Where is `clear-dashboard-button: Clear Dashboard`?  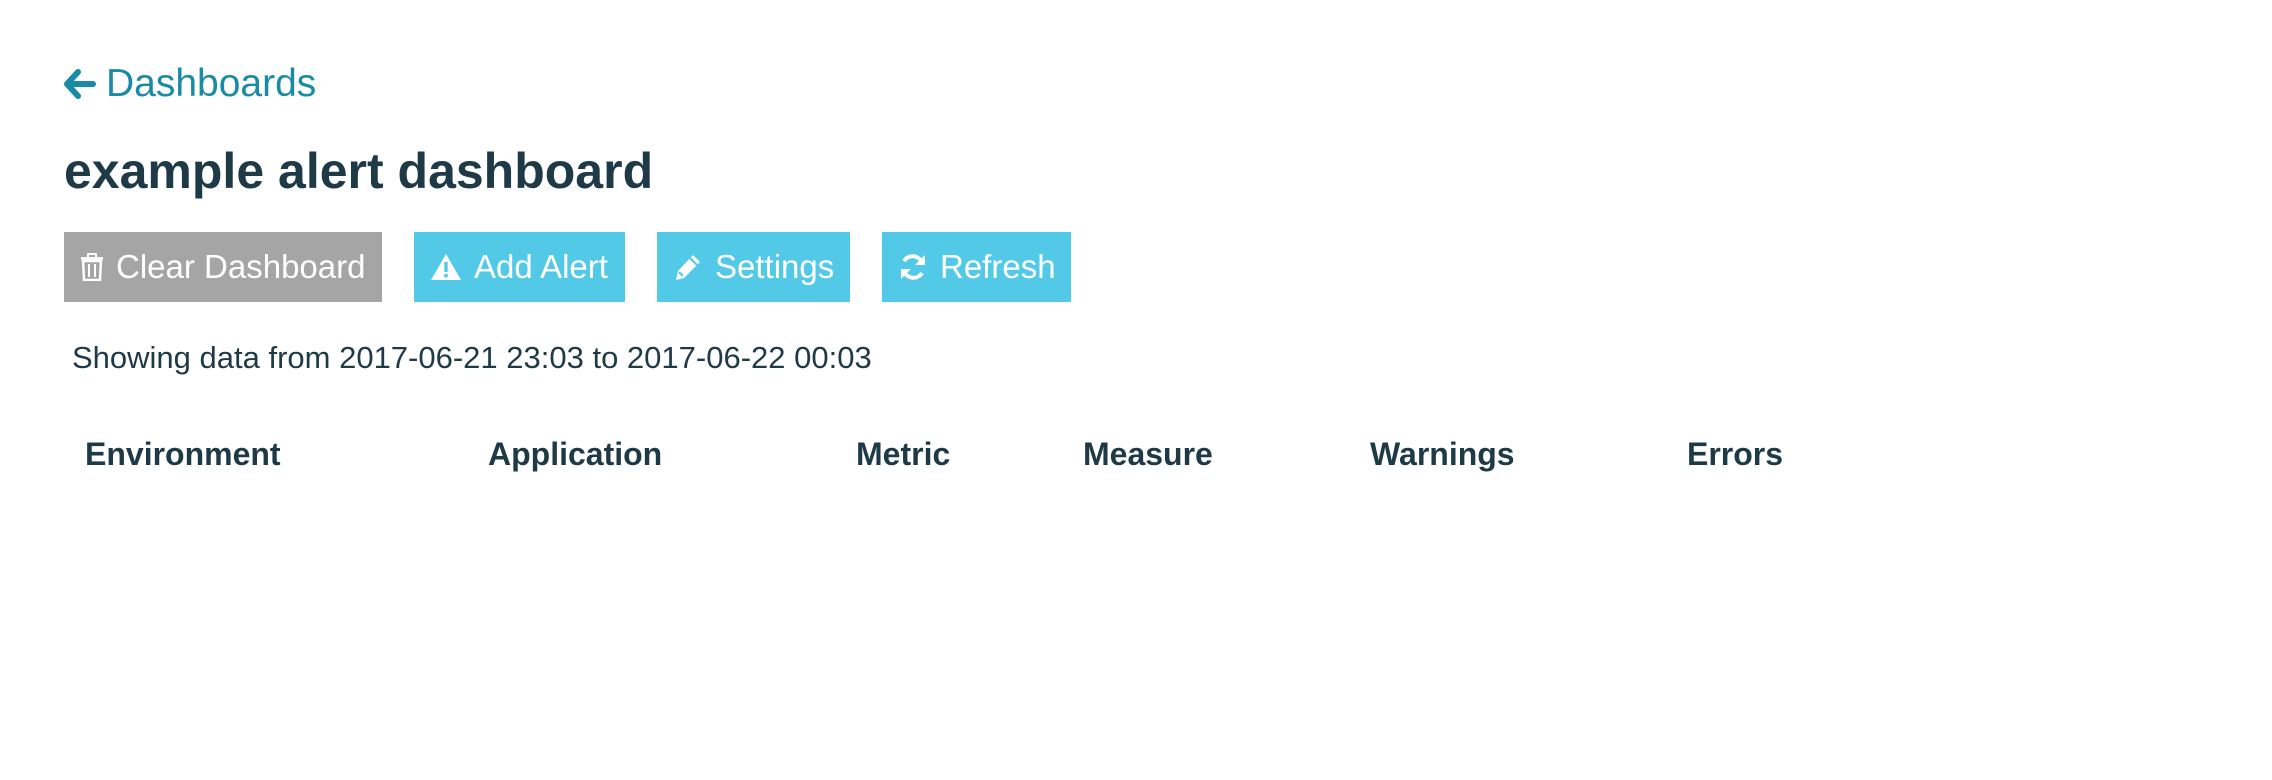
clear-dashboard-button: Clear Dashboard is located at coordinates (223, 267).